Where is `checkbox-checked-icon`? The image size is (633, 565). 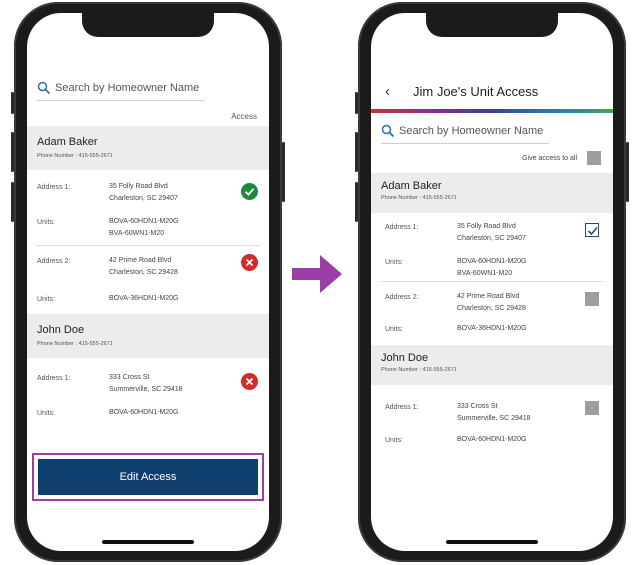
checkbox-checked-icon is located at coordinates (592, 231).